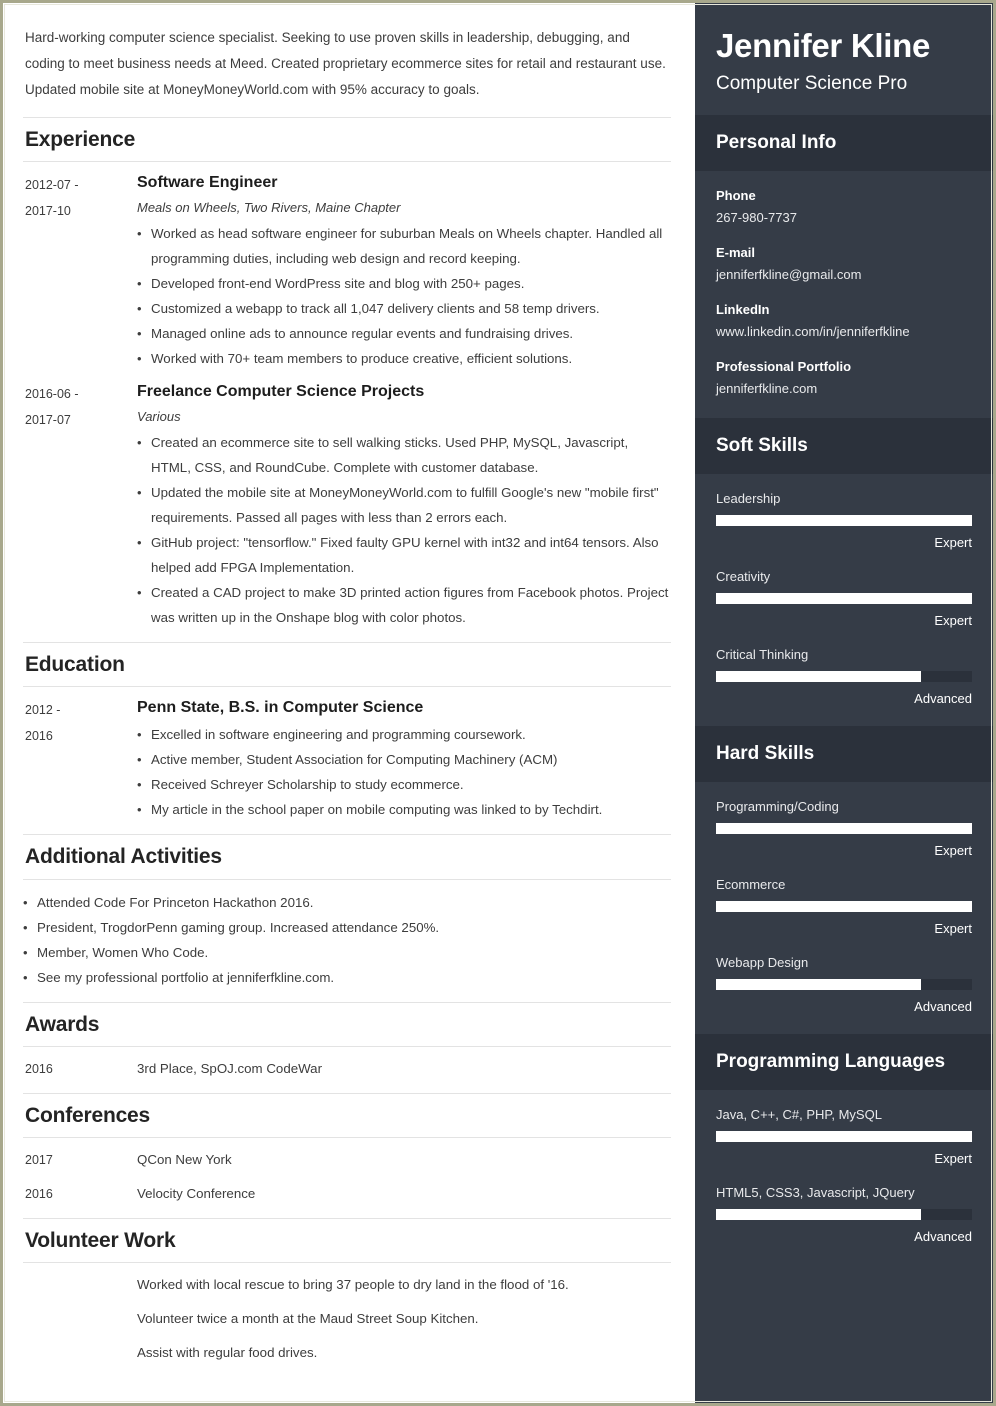  Describe the element at coordinates (767, 388) in the screenshot. I see `contact-value: jenniferfkline.com` at that location.